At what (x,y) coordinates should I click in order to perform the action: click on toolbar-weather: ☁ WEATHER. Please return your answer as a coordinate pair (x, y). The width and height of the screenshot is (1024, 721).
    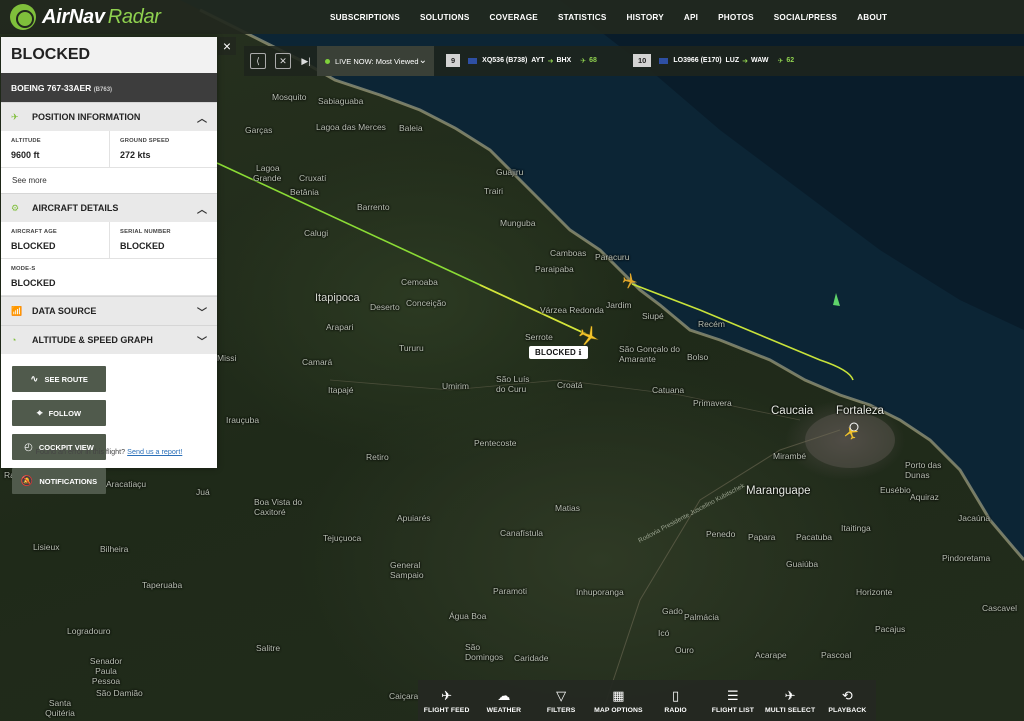
    Looking at the image, I should click on (503, 700).